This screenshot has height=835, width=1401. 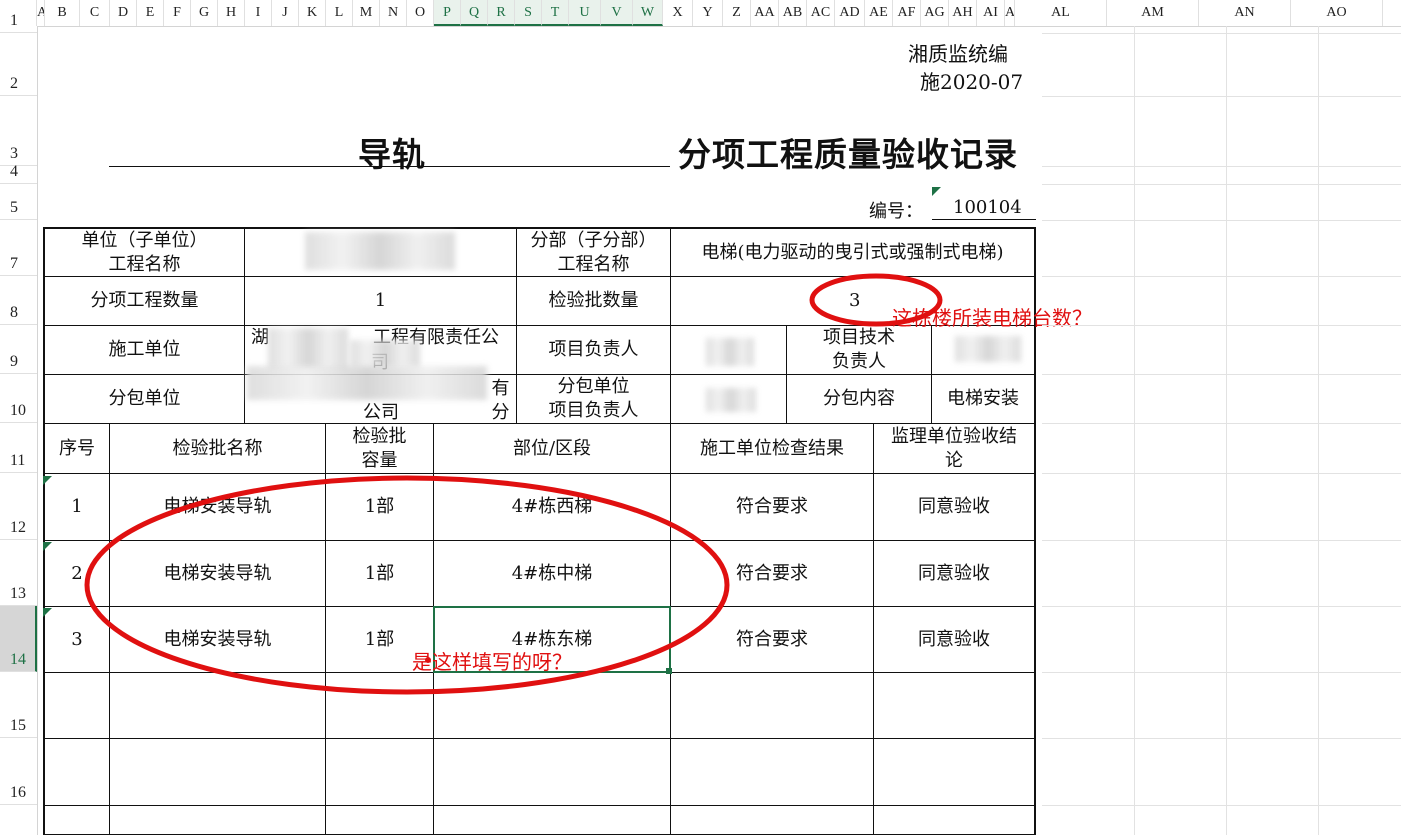 I want to click on annotation-ellipse-large, so click(x=407, y=585).